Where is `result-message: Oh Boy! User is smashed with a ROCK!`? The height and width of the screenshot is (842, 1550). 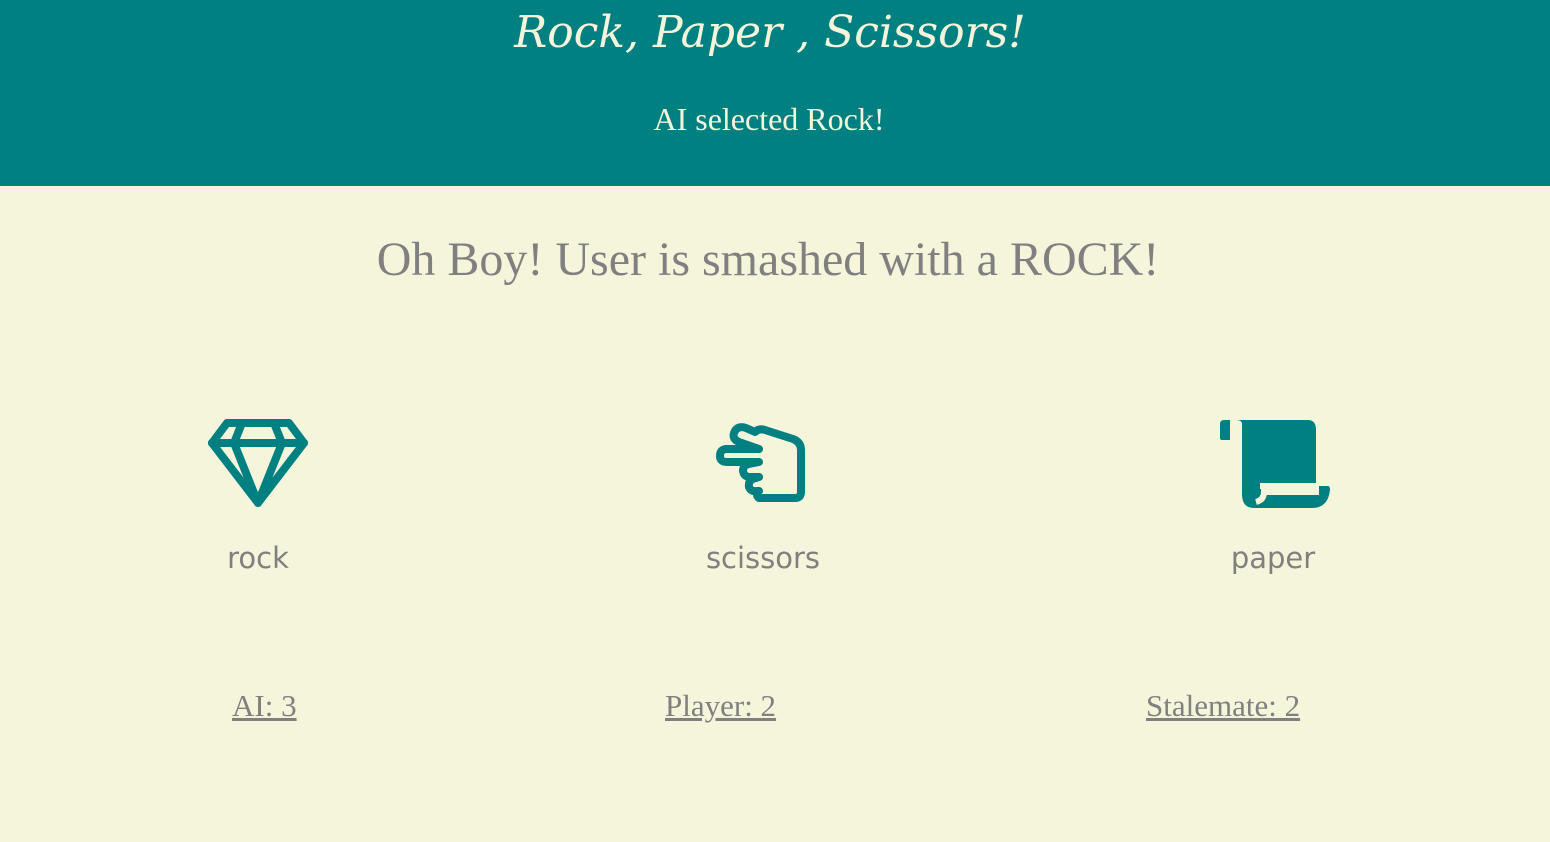 result-message: Oh Boy! User is smashed with a ROCK! is located at coordinates (768, 259).